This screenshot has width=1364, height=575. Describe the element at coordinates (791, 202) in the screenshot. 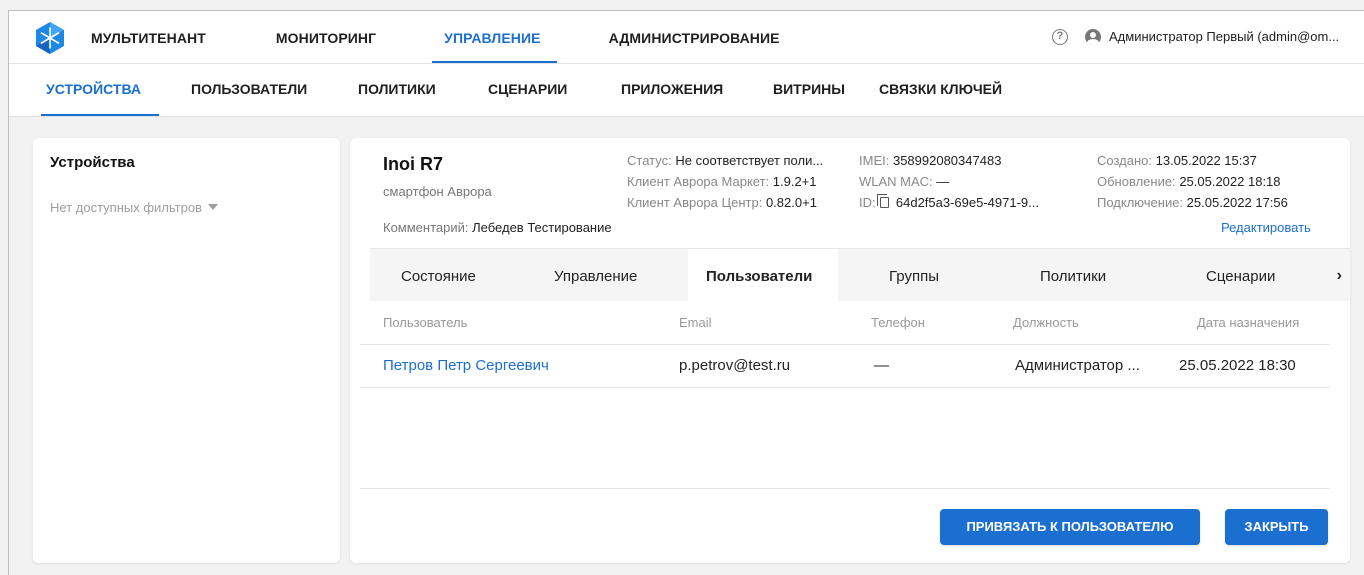

I see `center-value: 0.82.0+1` at that location.